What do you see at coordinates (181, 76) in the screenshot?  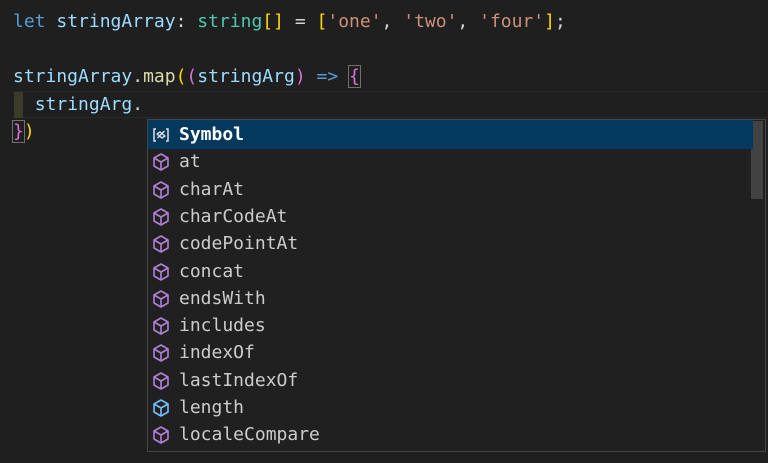 I see `paren-open: (` at bounding box center [181, 76].